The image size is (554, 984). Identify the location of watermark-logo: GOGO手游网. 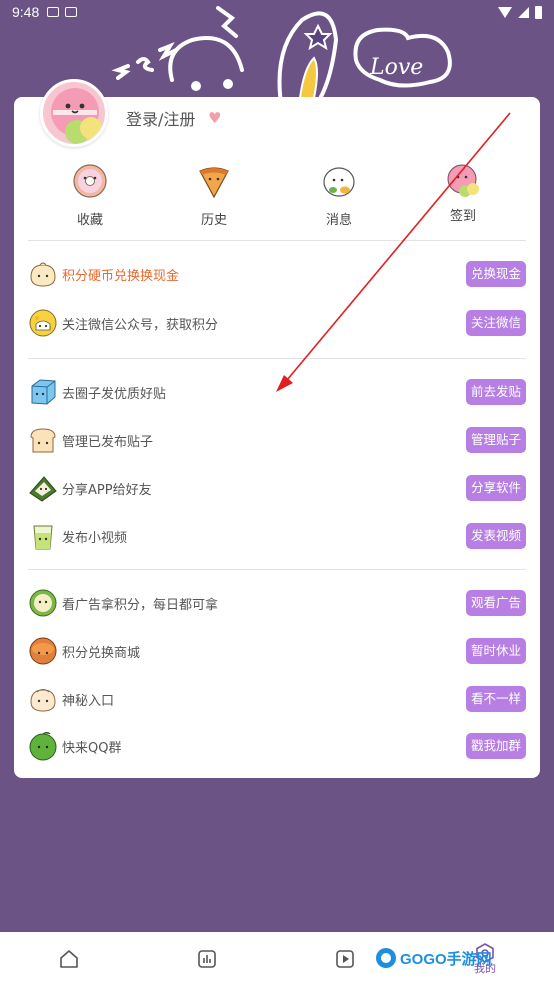
(433, 958).